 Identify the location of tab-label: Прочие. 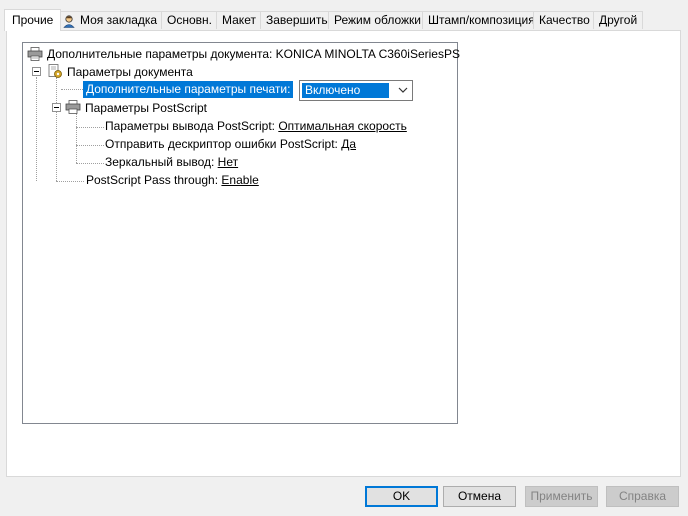
(33, 20).